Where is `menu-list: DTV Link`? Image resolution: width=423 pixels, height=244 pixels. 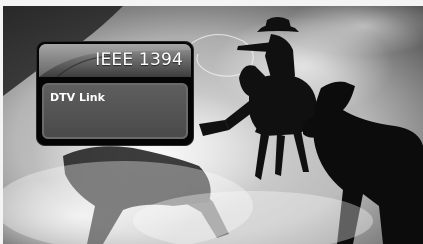
menu-list: DTV Link is located at coordinates (115, 111).